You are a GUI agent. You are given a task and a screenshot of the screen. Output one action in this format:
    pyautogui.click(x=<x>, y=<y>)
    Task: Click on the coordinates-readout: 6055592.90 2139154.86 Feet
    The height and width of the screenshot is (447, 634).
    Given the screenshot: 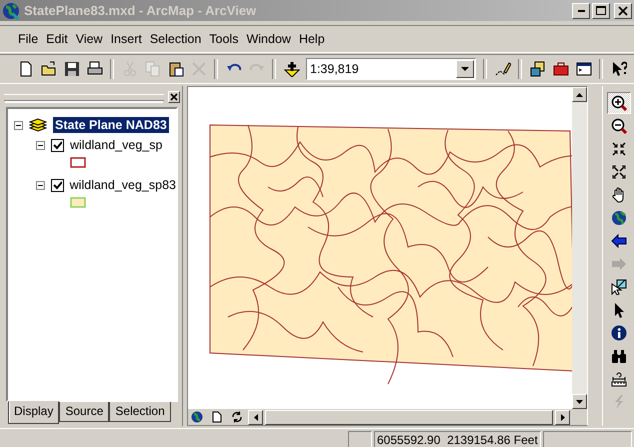 What is the action you would take?
    pyautogui.click(x=457, y=439)
    